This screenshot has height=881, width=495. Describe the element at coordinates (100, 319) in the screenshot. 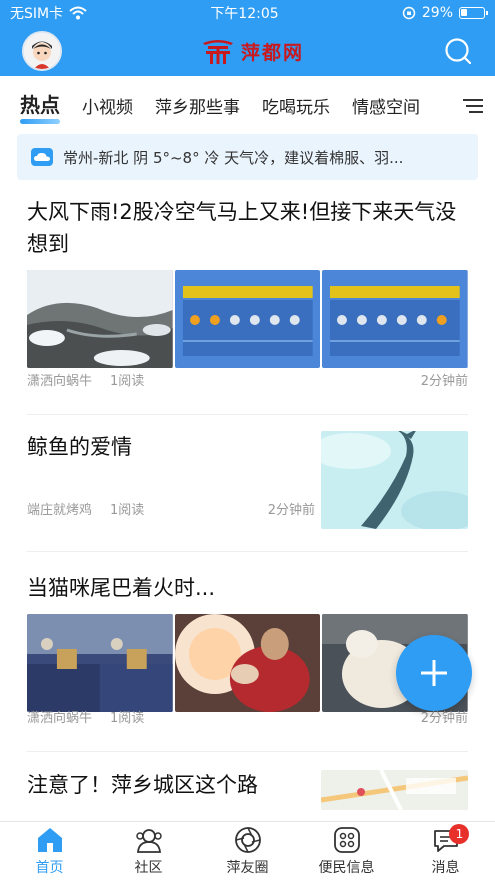

I see `snow-stream-image` at that location.